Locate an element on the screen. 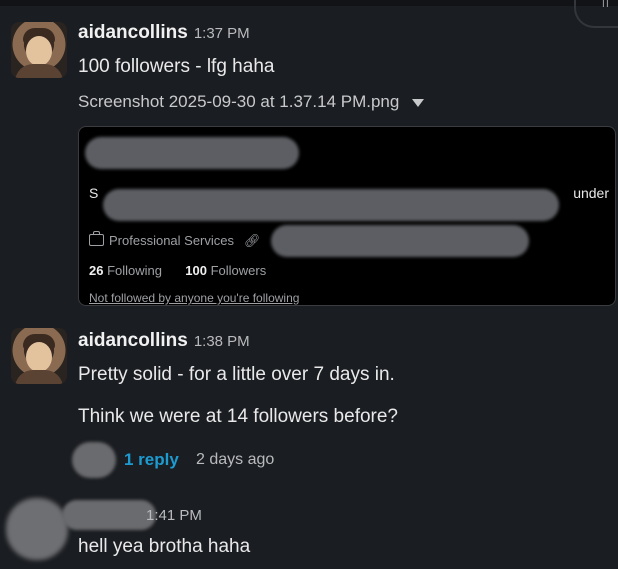 The width and height of the screenshot is (618, 569). follow-stats: 26 Following 100 Followers is located at coordinates (177, 270).